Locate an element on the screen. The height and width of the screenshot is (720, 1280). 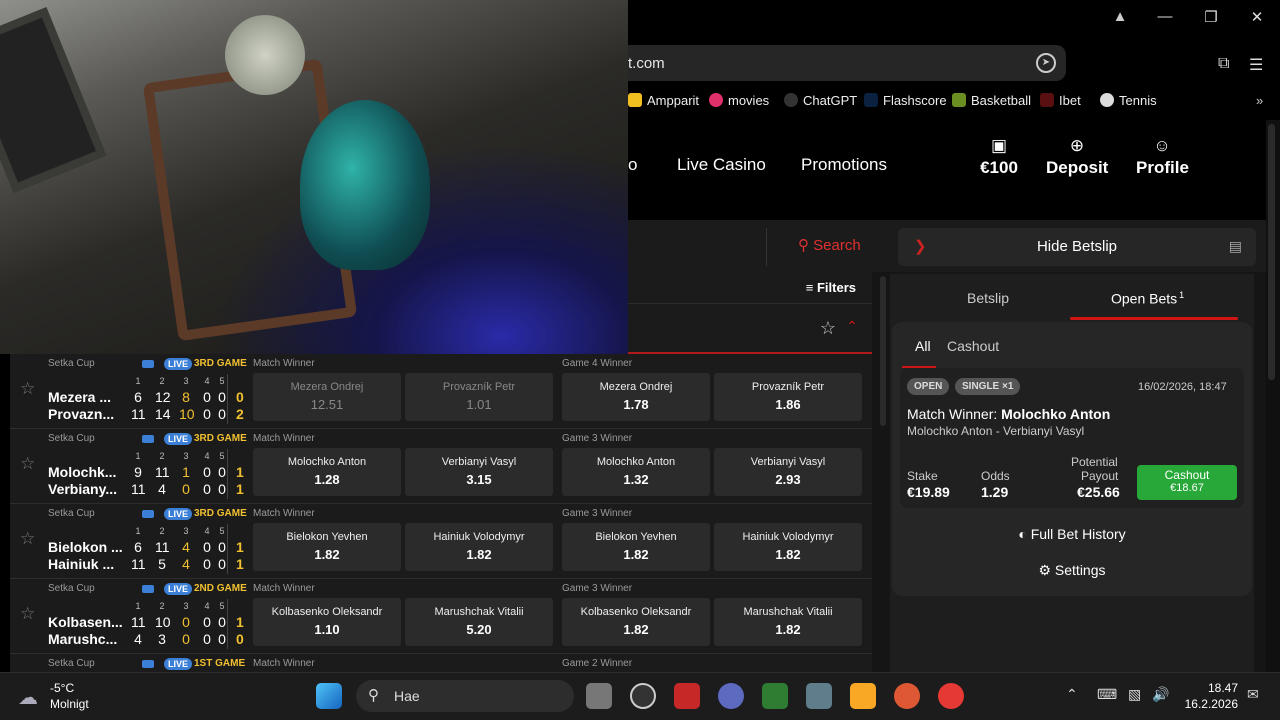
set-header: 4 is located at coordinates (207, 531).